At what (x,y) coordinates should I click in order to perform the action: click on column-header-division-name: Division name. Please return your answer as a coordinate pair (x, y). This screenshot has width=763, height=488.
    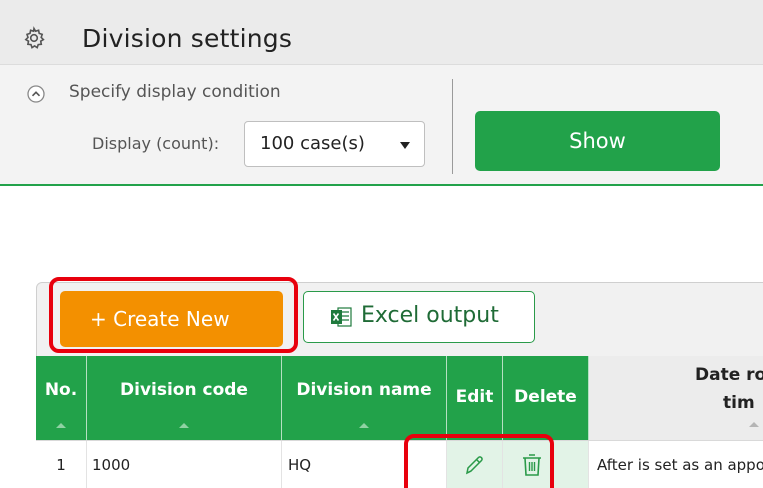
    Looking at the image, I should click on (364, 398).